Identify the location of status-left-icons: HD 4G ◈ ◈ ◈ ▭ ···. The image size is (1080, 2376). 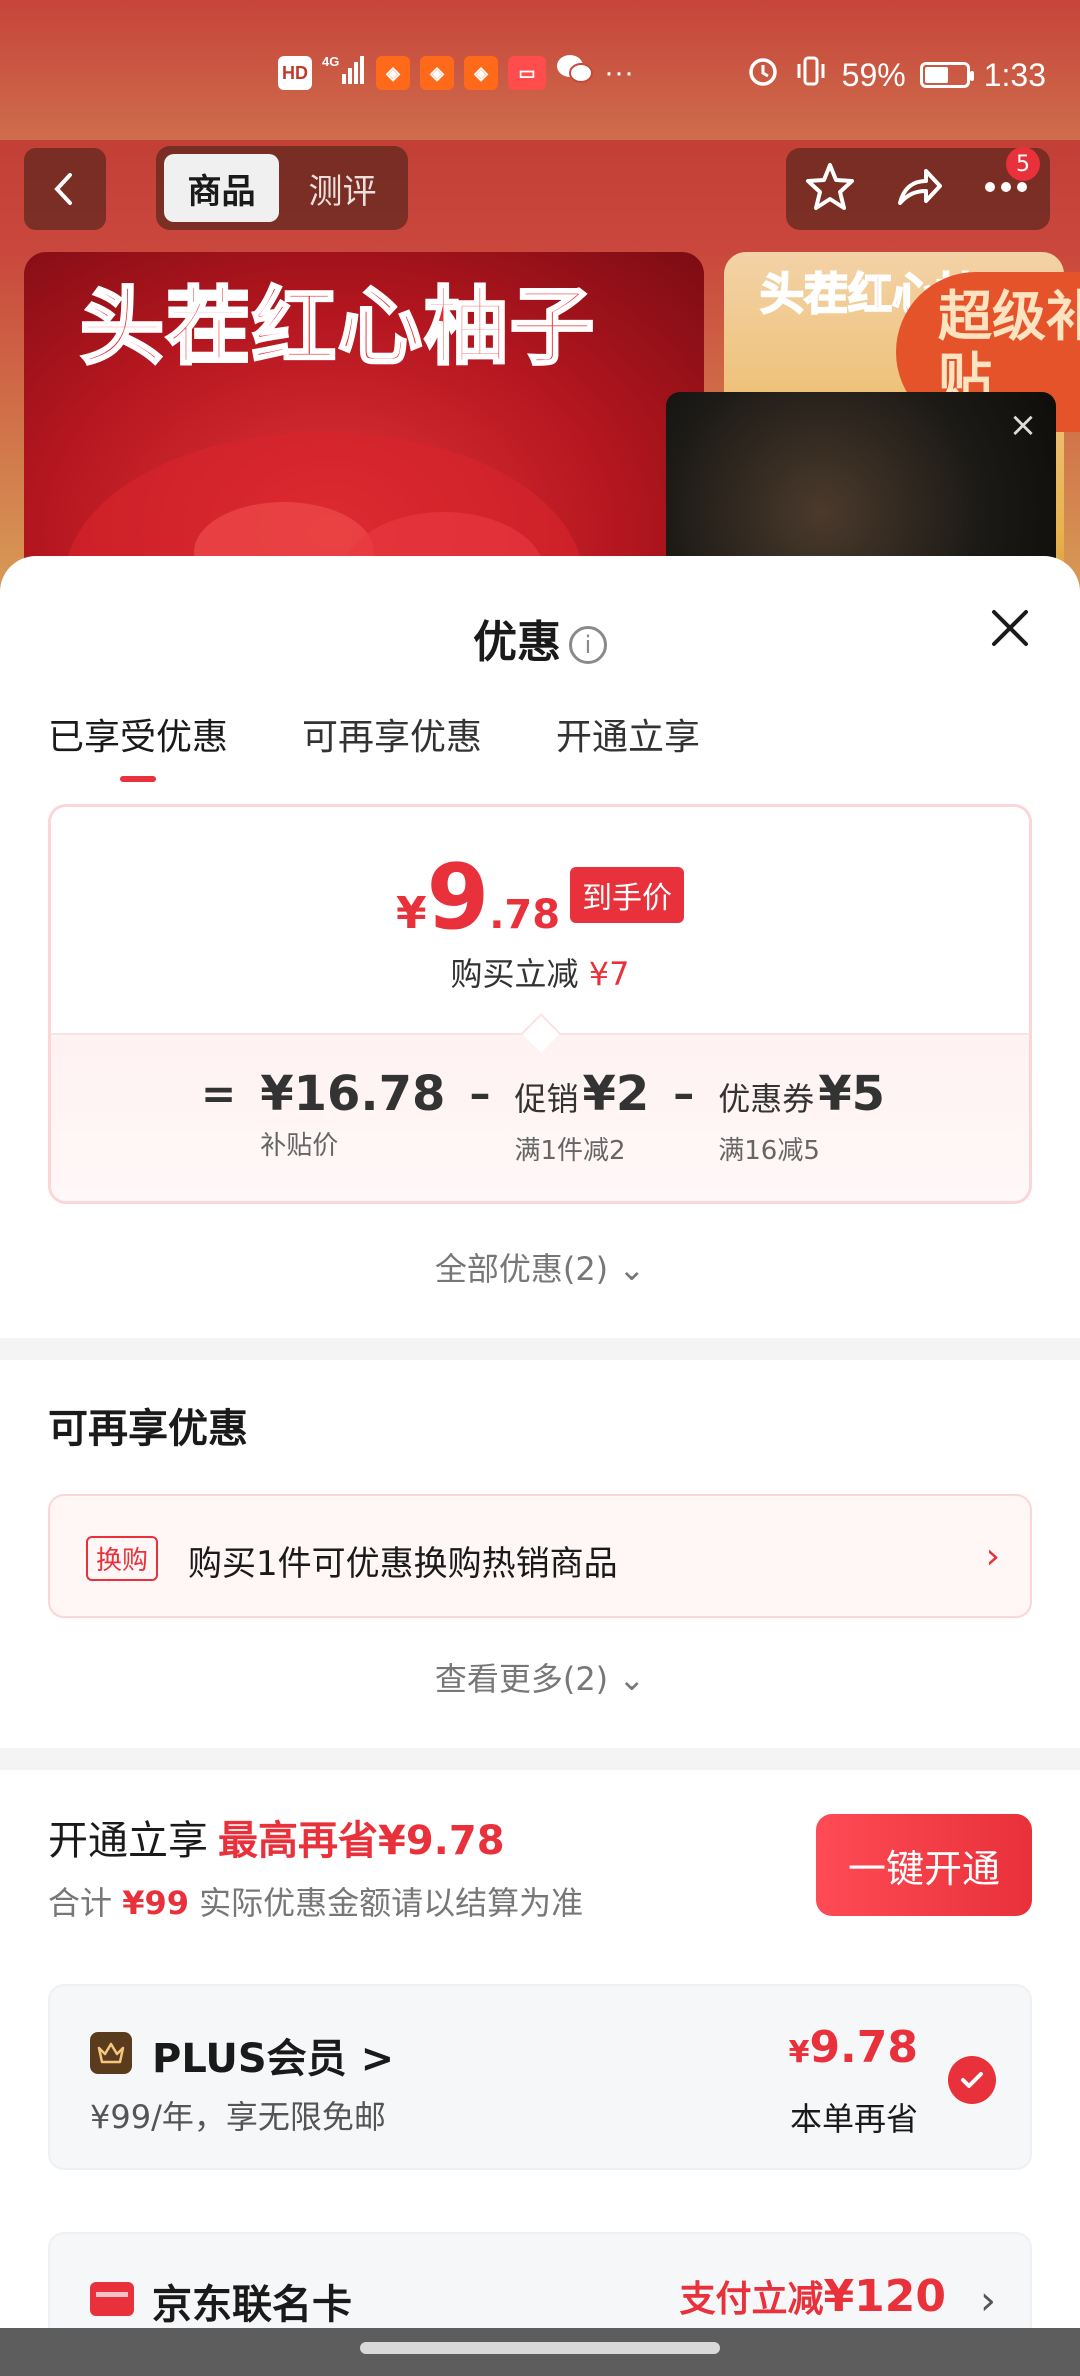
(456, 73).